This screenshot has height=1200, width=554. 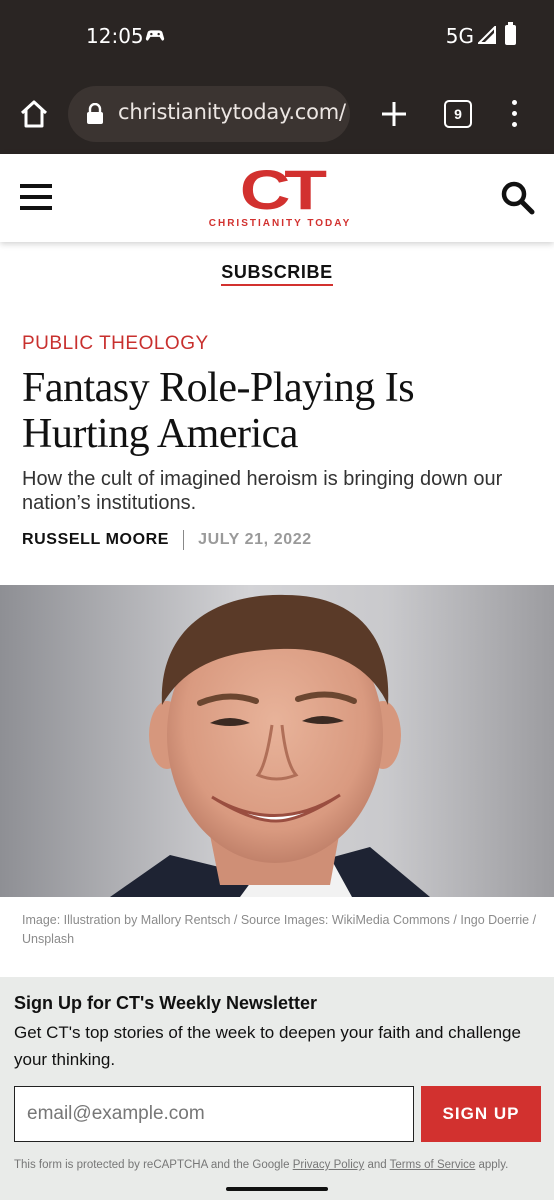 I want to click on battery-icon, so click(x=510, y=33).